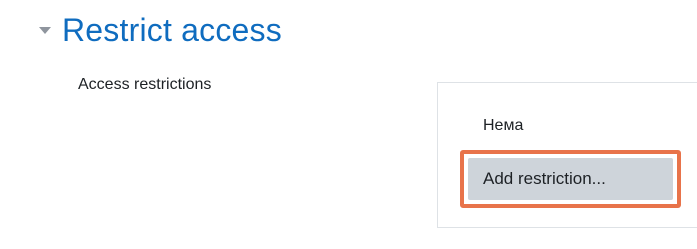 Image resolution: width=697 pixels, height=249 pixels. Describe the element at coordinates (503, 125) in the screenshot. I see `no-restrictions-text: Нема` at that location.